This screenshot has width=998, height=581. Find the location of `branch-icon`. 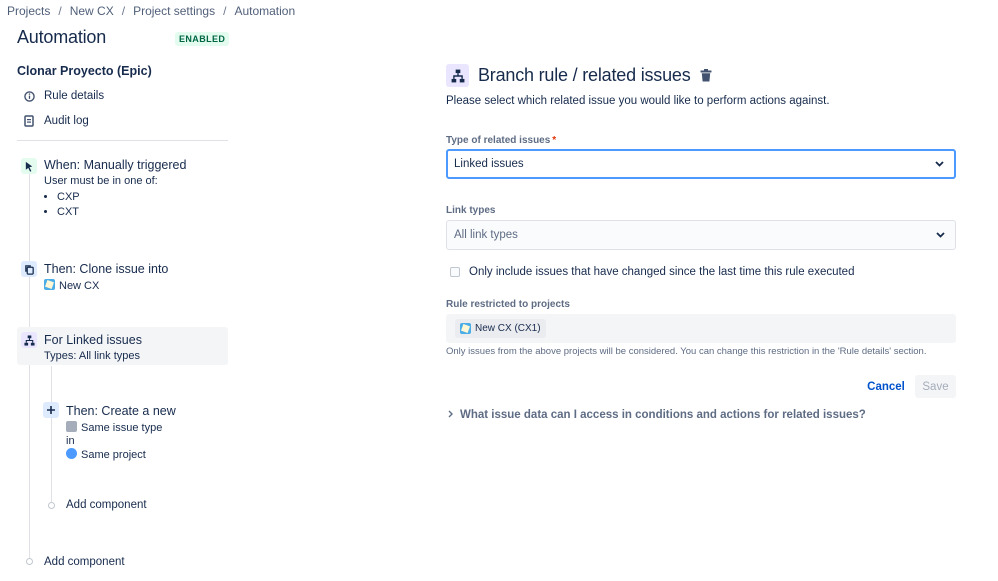

branch-icon is located at coordinates (29, 340).